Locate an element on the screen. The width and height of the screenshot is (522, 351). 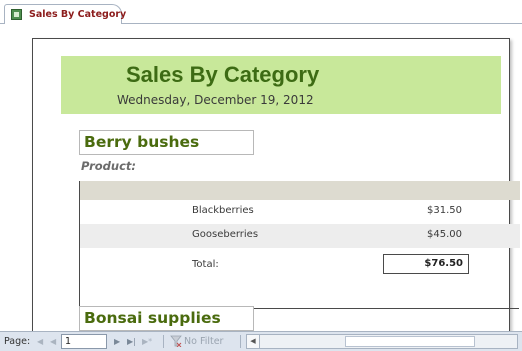
page-label: Page: is located at coordinates (17, 341).